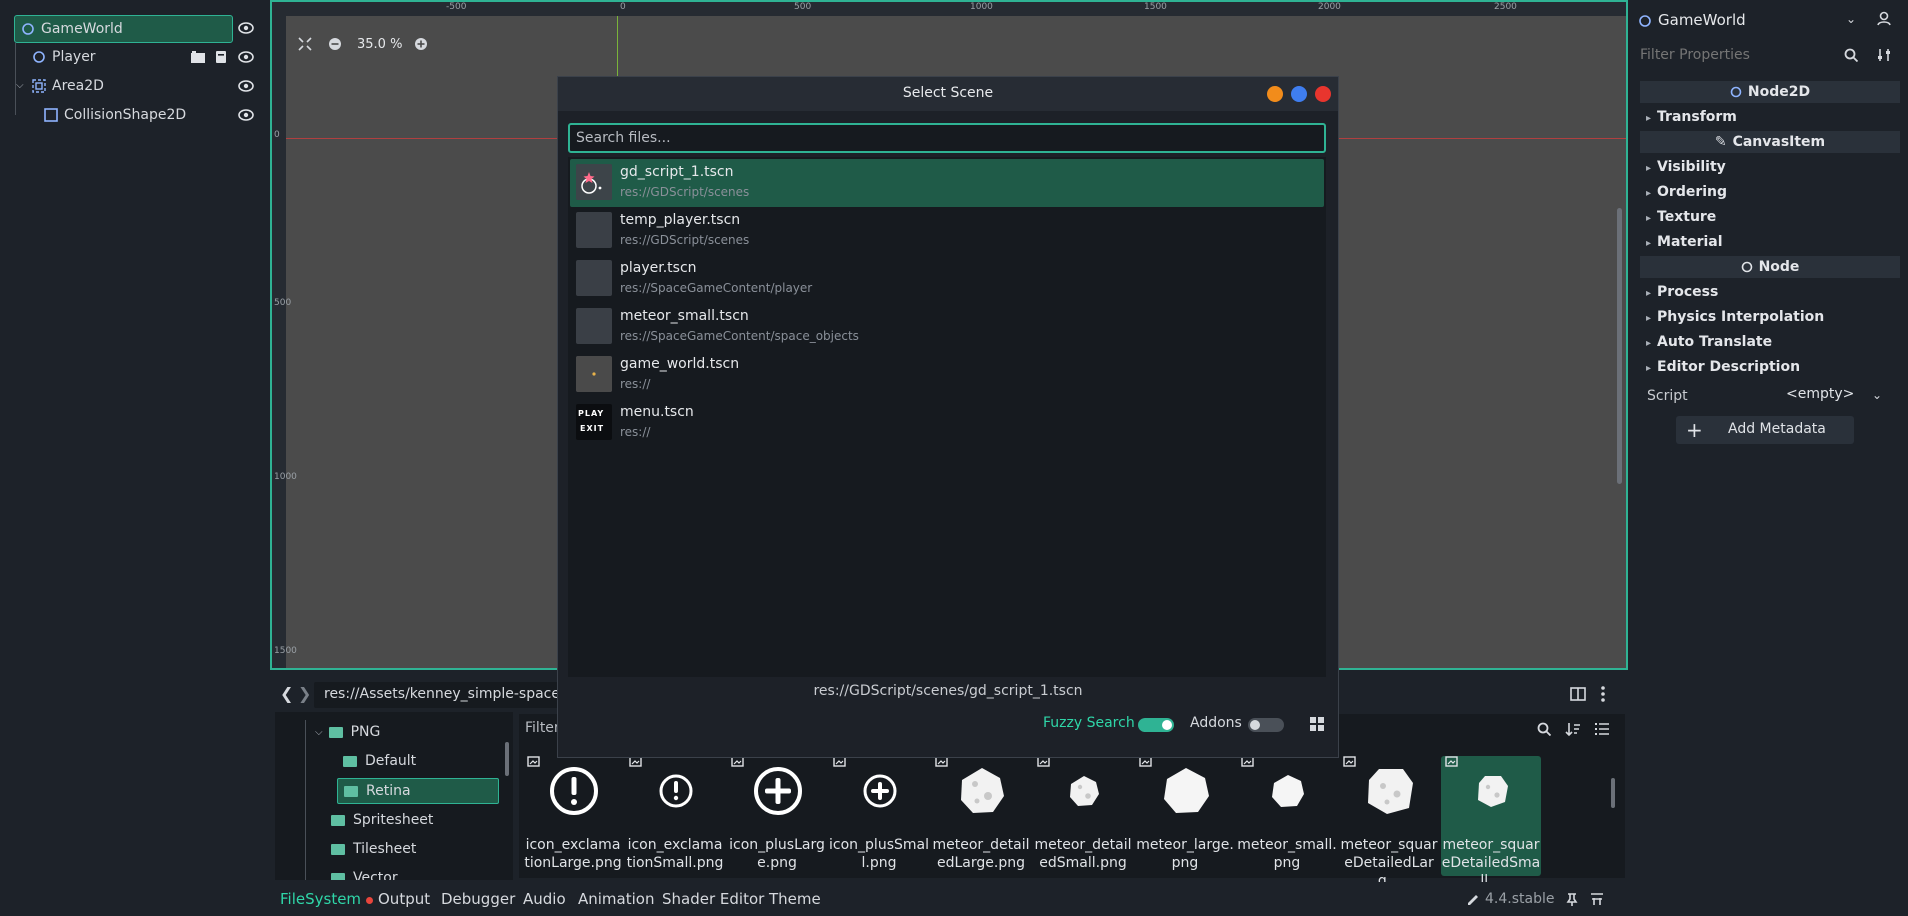 This screenshot has height=916, width=1908. What do you see at coordinates (1317, 724) in the screenshot?
I see `grid-view-icon` at bounding box center [1317, 724].